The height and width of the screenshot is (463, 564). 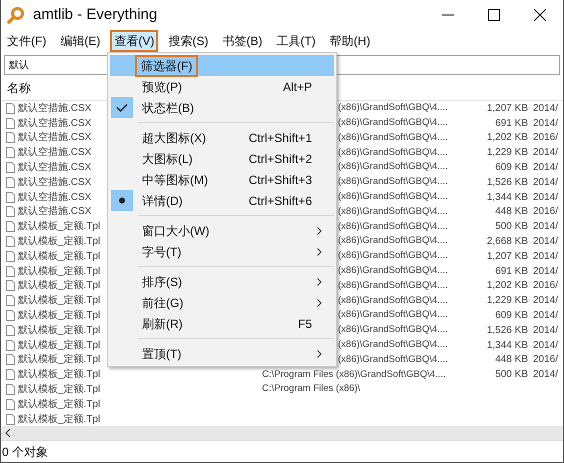 I want to click on menu-item: 字号(T), so click(x=222, y=251).